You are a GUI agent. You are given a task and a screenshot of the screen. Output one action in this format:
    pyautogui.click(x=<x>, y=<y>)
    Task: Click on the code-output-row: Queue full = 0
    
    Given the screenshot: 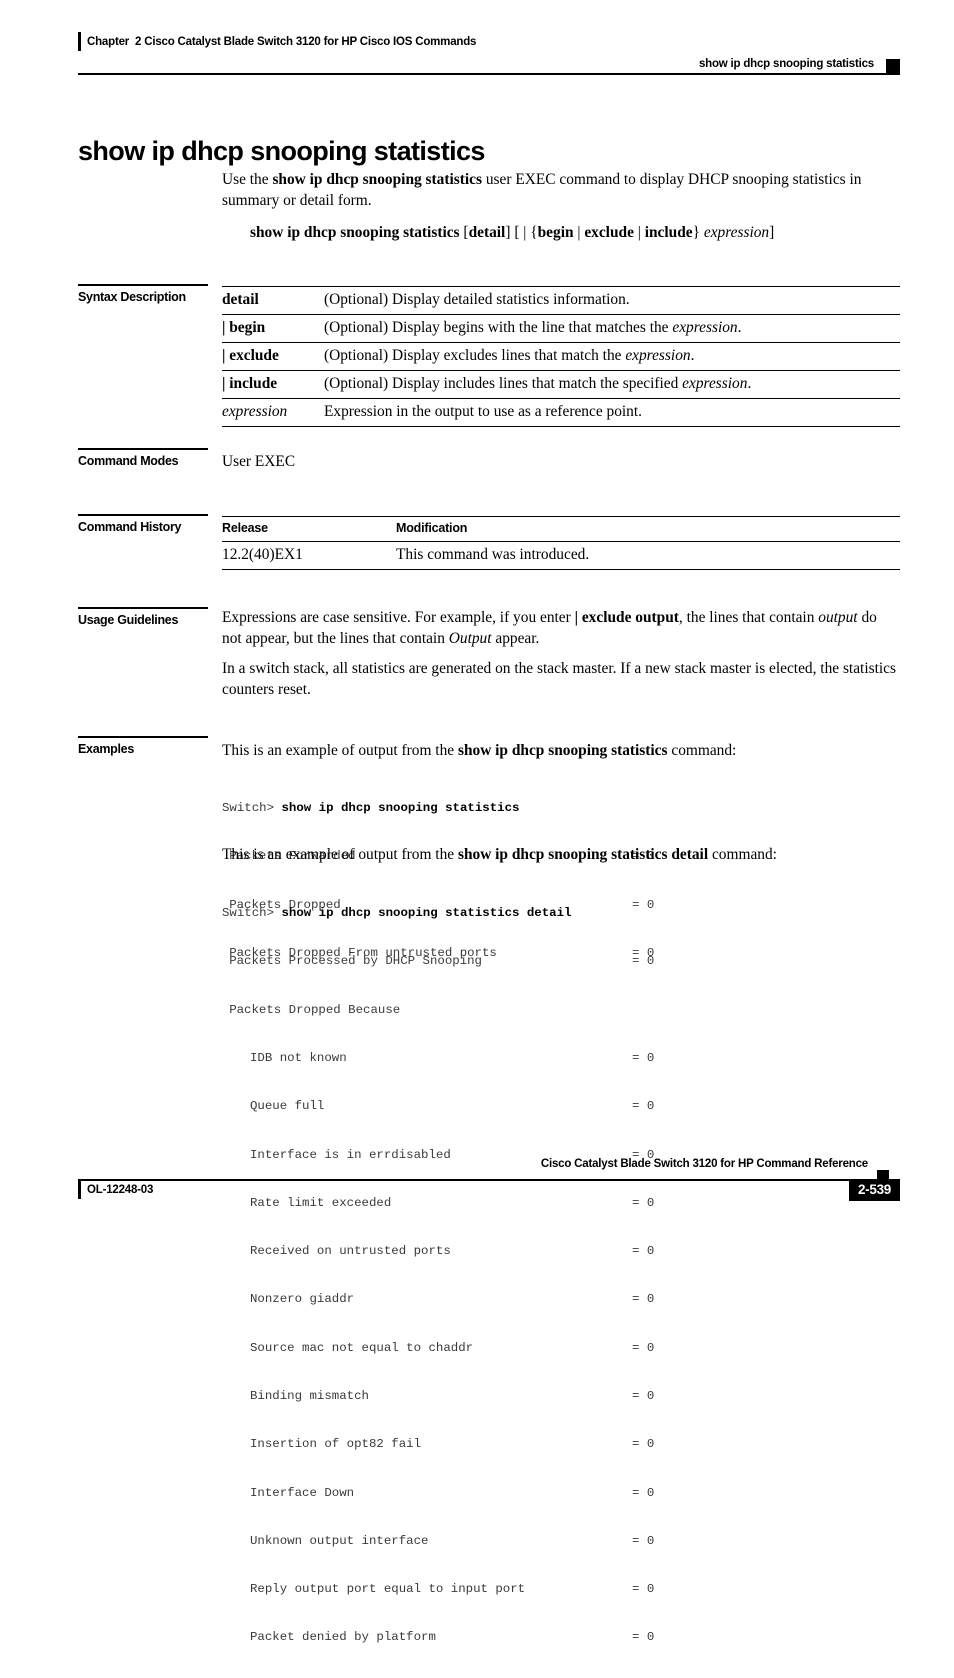 What is the action you would take?
    pyautogui.click(x=452, y=1106)
    